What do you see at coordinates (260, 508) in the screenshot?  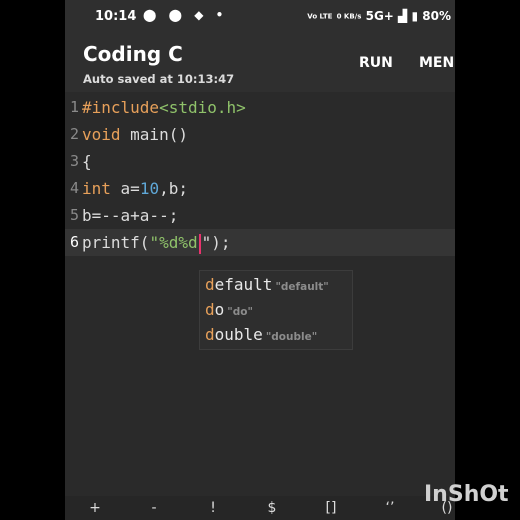 I see `symbol-bar: + - ! $ [] ‘’ ()` at bounding box center [260, 508].